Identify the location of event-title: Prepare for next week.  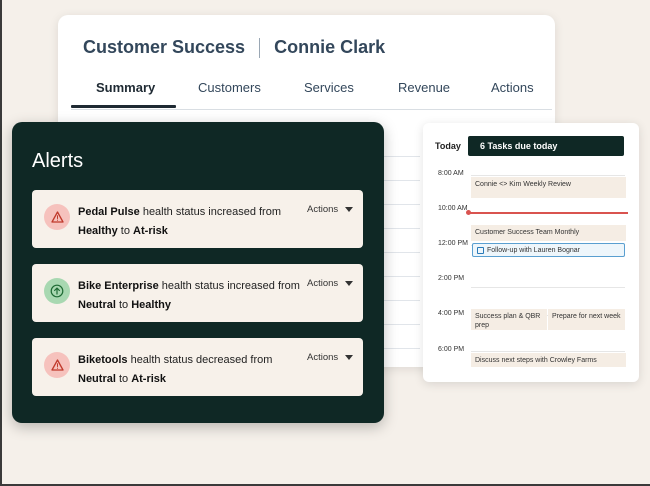
(586, 316).